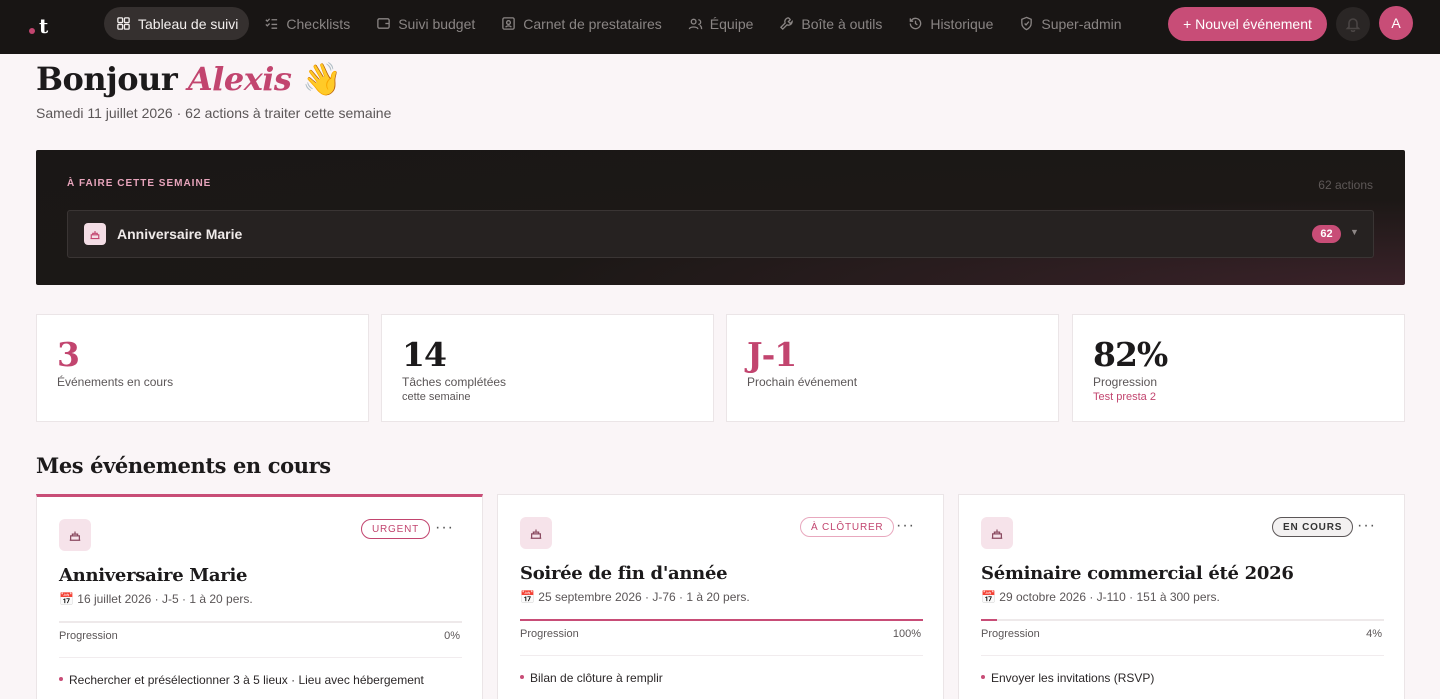  What do you see at coordinates (592, 23) in the screenshot?
I see `nav-item-label: Carnet de prestataires` at bounding box center [592, 23].